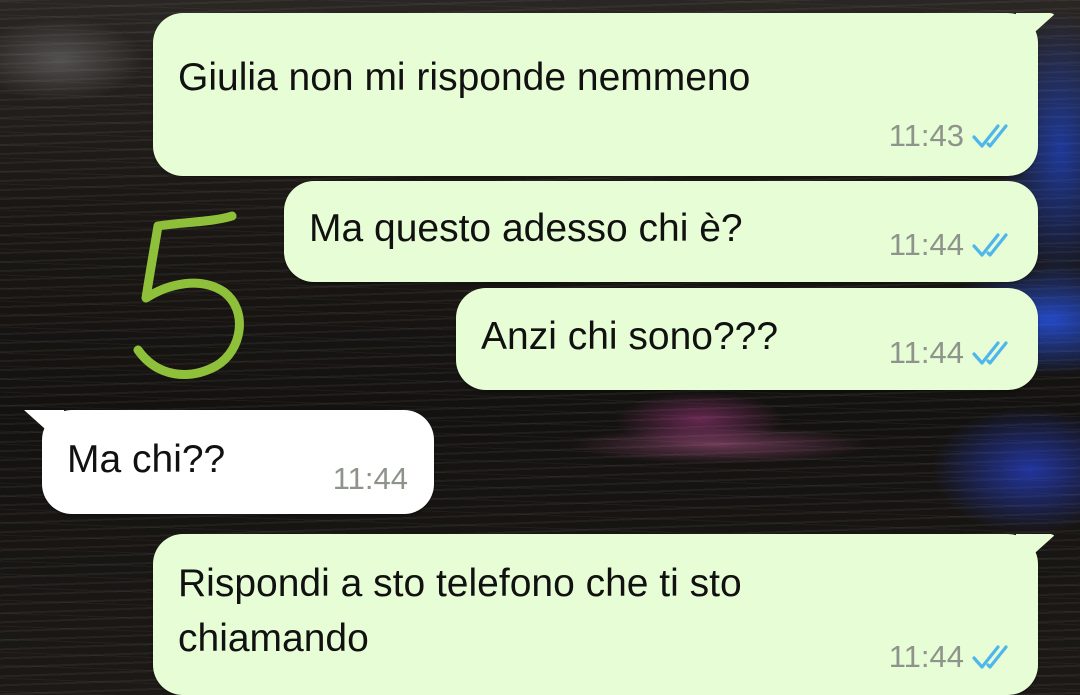  Describe the element at coordinates (464, 77) in the screenshot. I see `message-text: Giulia non mi risponde nemmeno` at that location.